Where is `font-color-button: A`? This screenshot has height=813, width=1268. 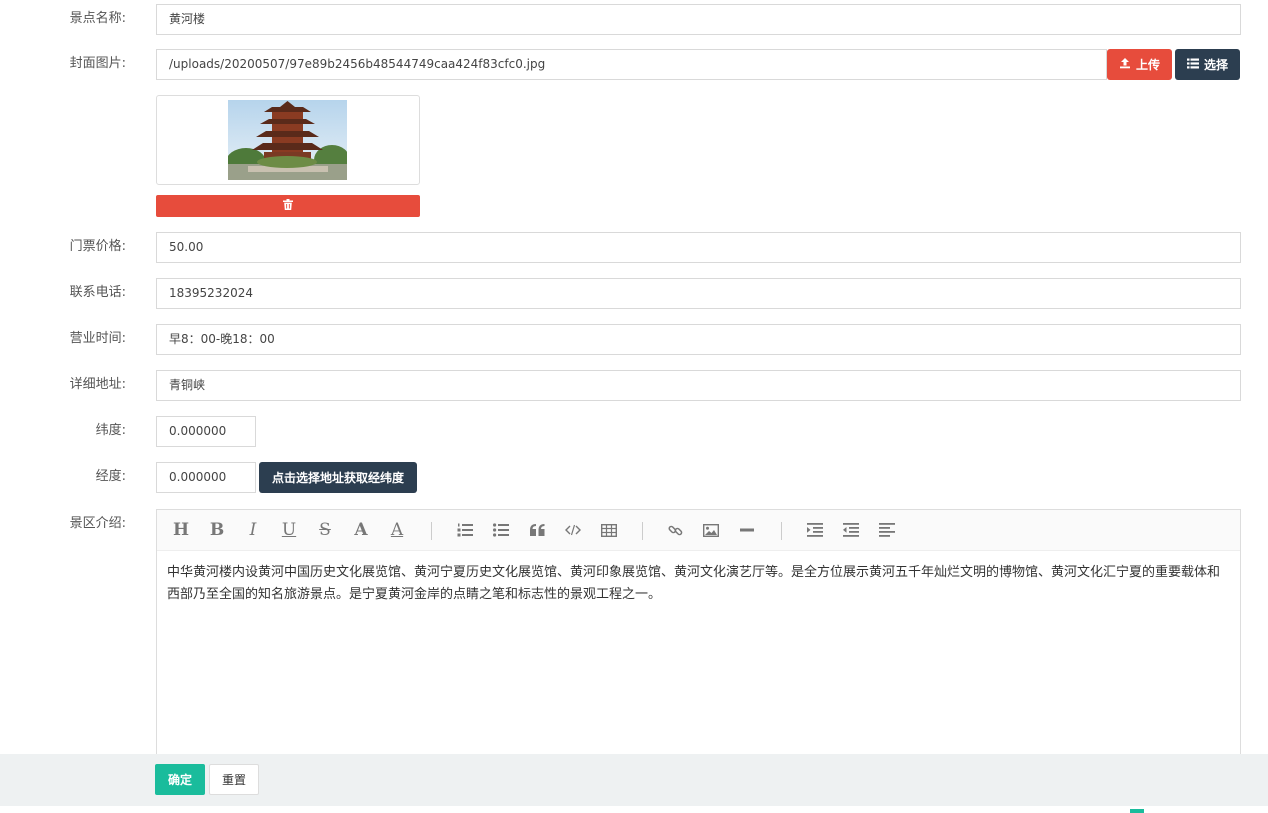
font-color-button: A is located at coordinates (397, 530).